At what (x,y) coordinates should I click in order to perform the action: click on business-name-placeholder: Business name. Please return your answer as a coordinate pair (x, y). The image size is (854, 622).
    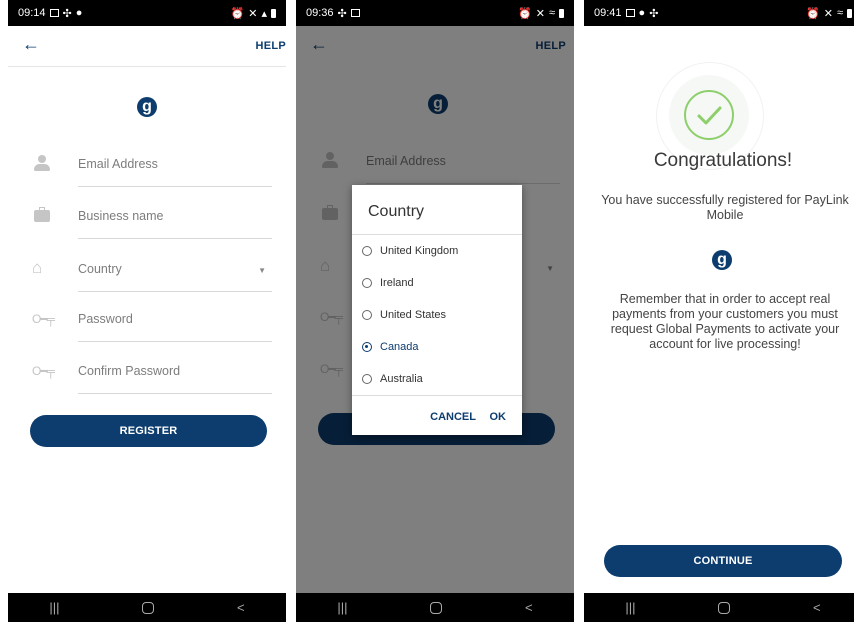
    Looking at the image, I should click on (121, 216).